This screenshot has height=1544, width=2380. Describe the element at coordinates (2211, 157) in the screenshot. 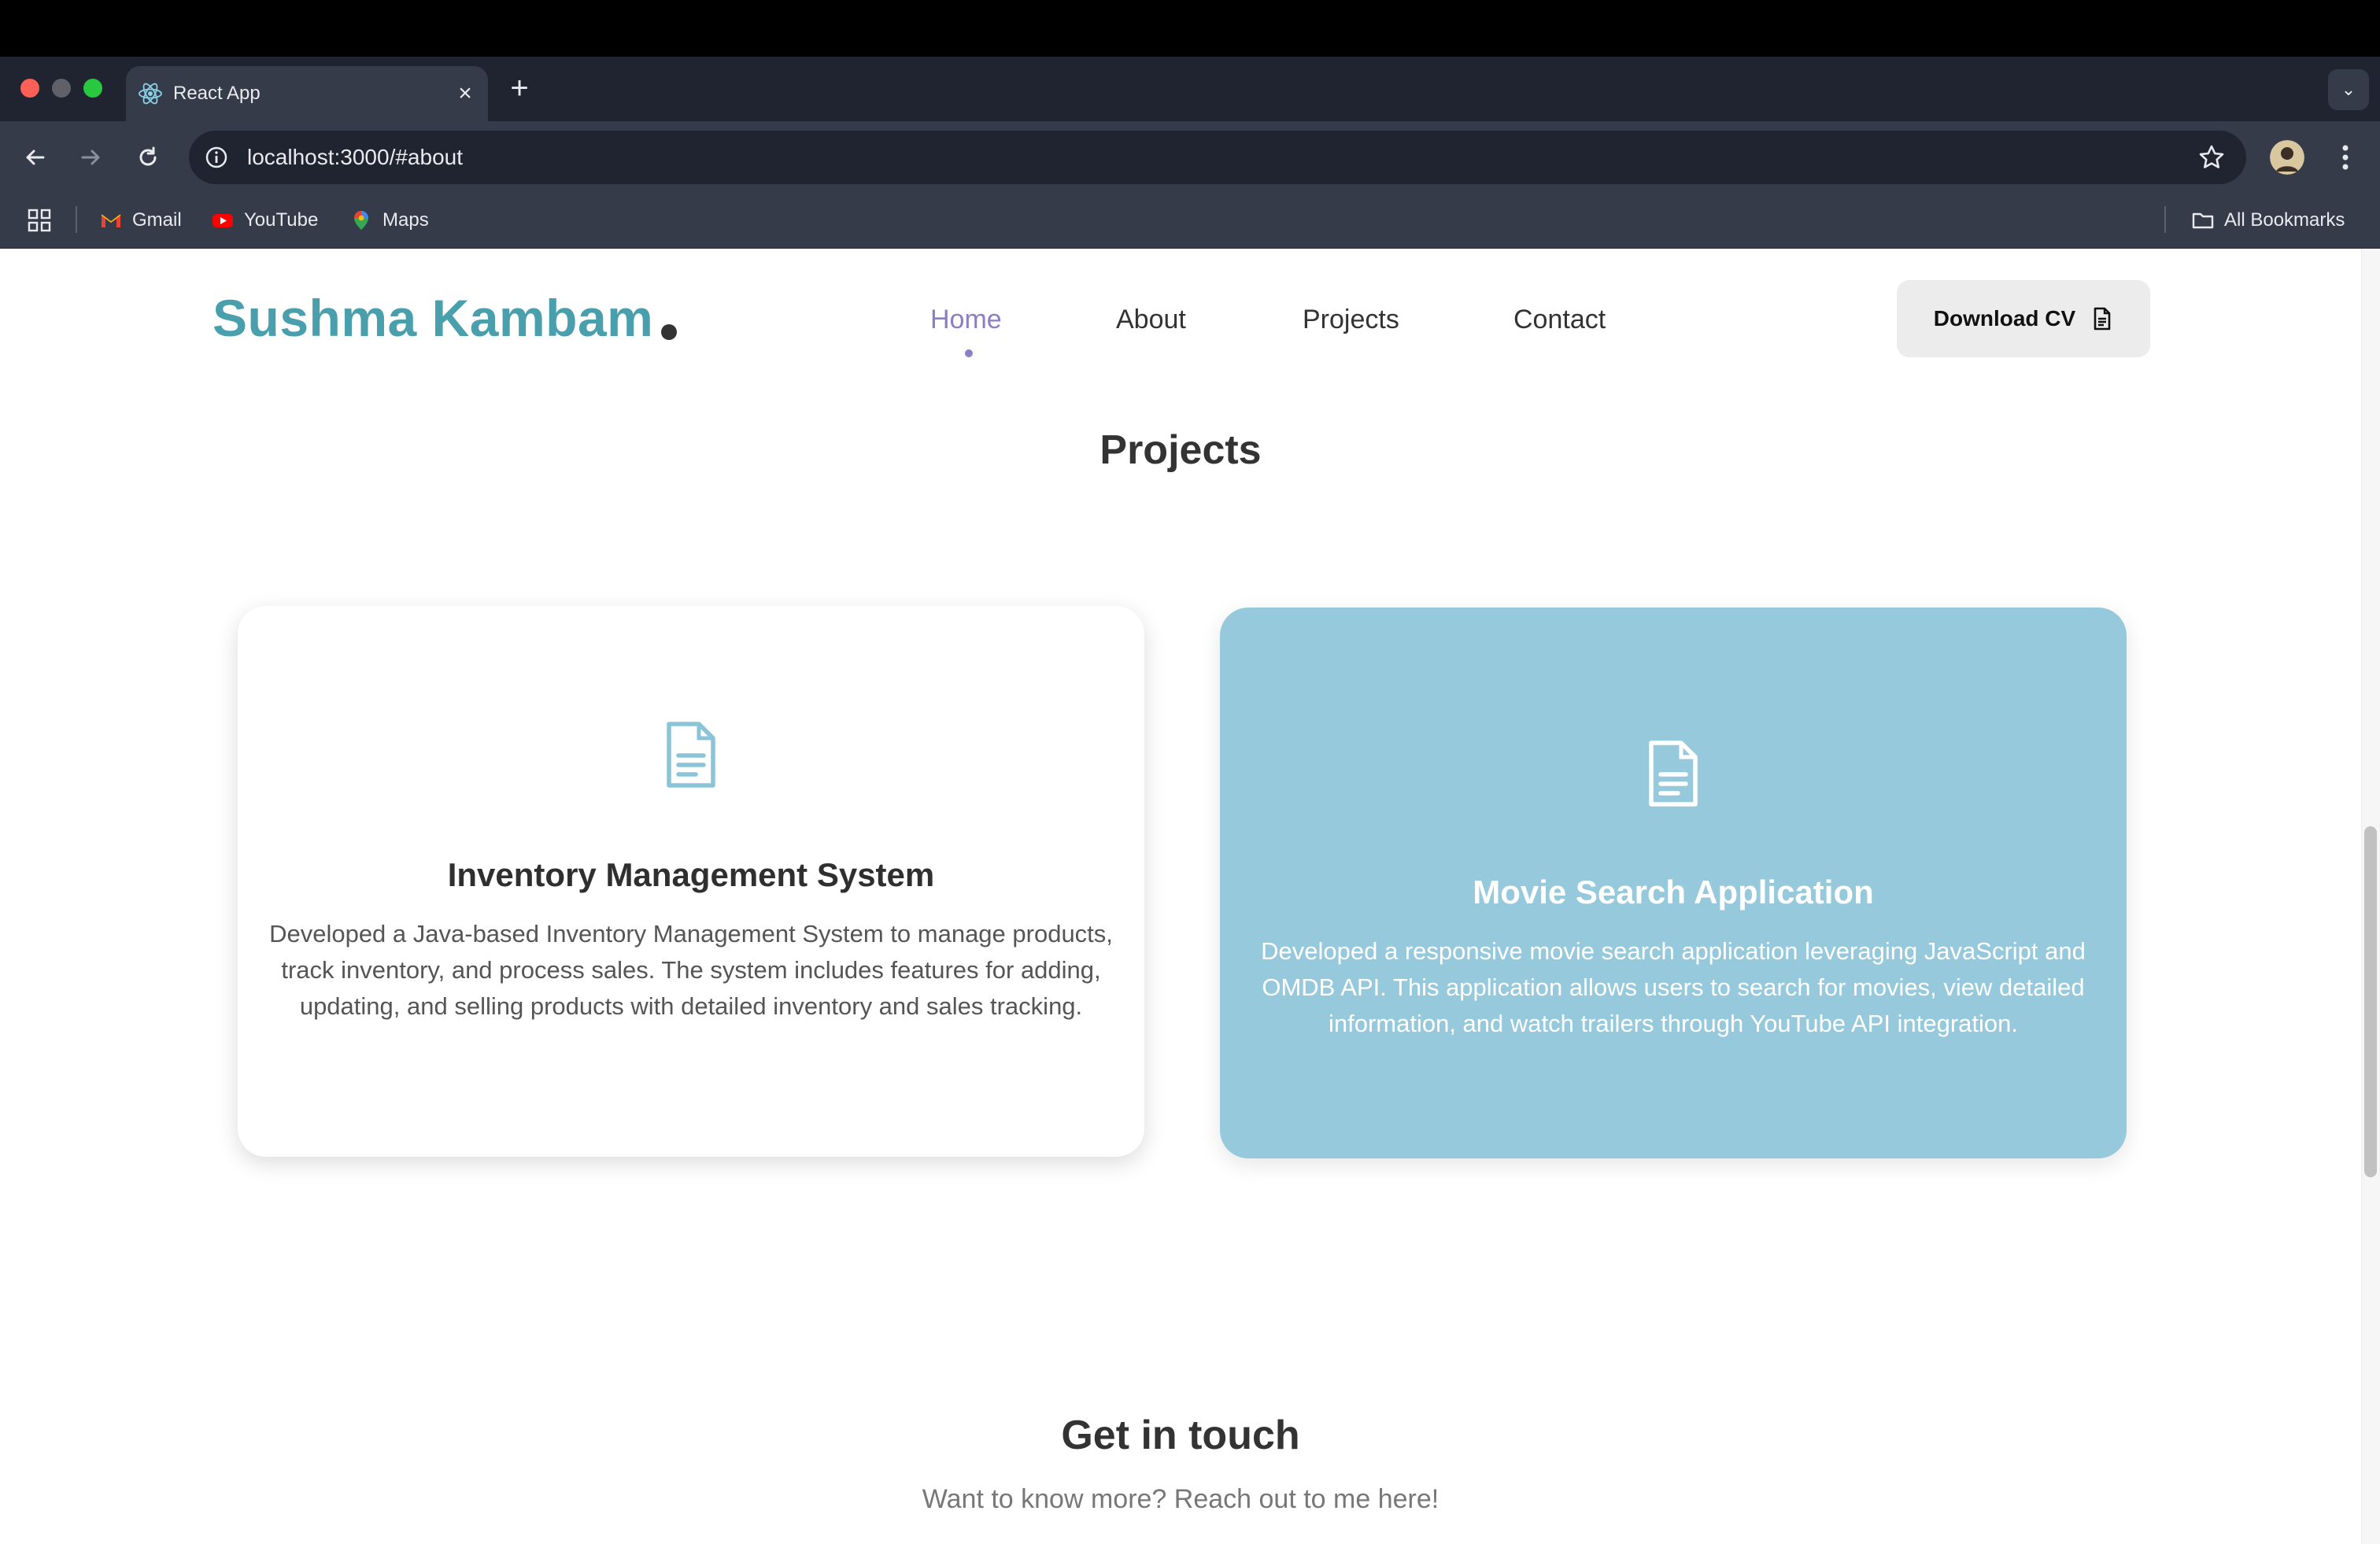

I see `bookmark-star-icon` at that location.